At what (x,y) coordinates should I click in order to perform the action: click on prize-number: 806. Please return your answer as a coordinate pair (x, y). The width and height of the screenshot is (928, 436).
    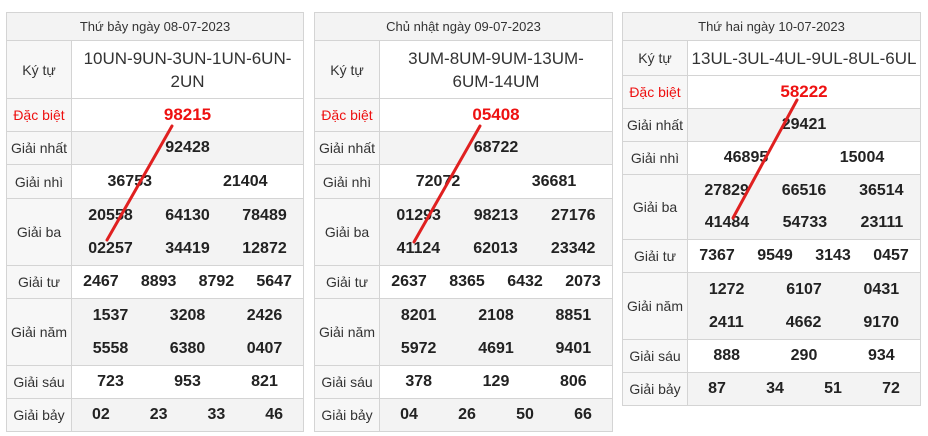
    Looking at the image, I should click on (573, 381).